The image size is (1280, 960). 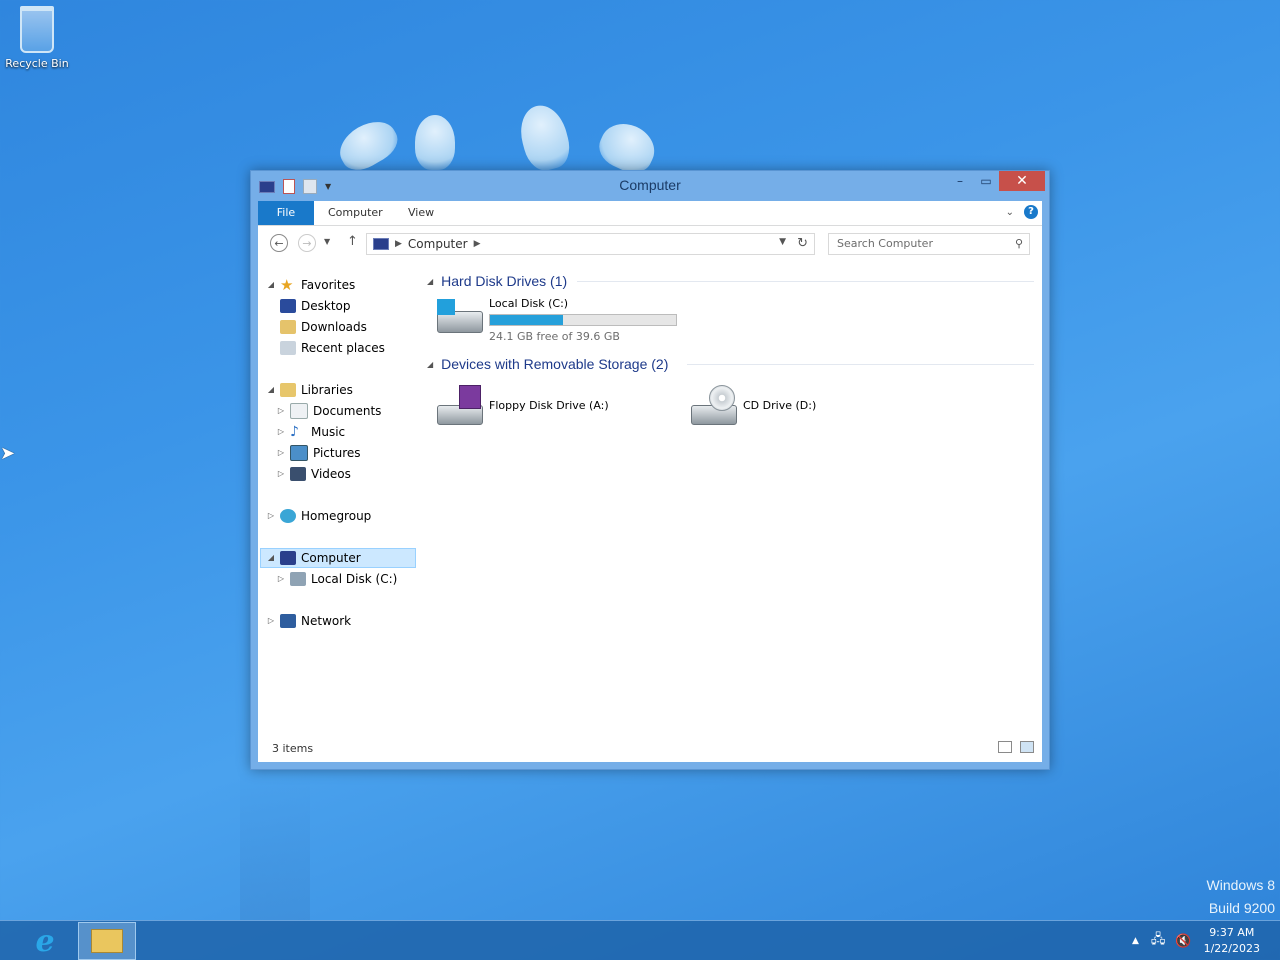 I want to click on homegroup-icon, so click(x=288, y=516).